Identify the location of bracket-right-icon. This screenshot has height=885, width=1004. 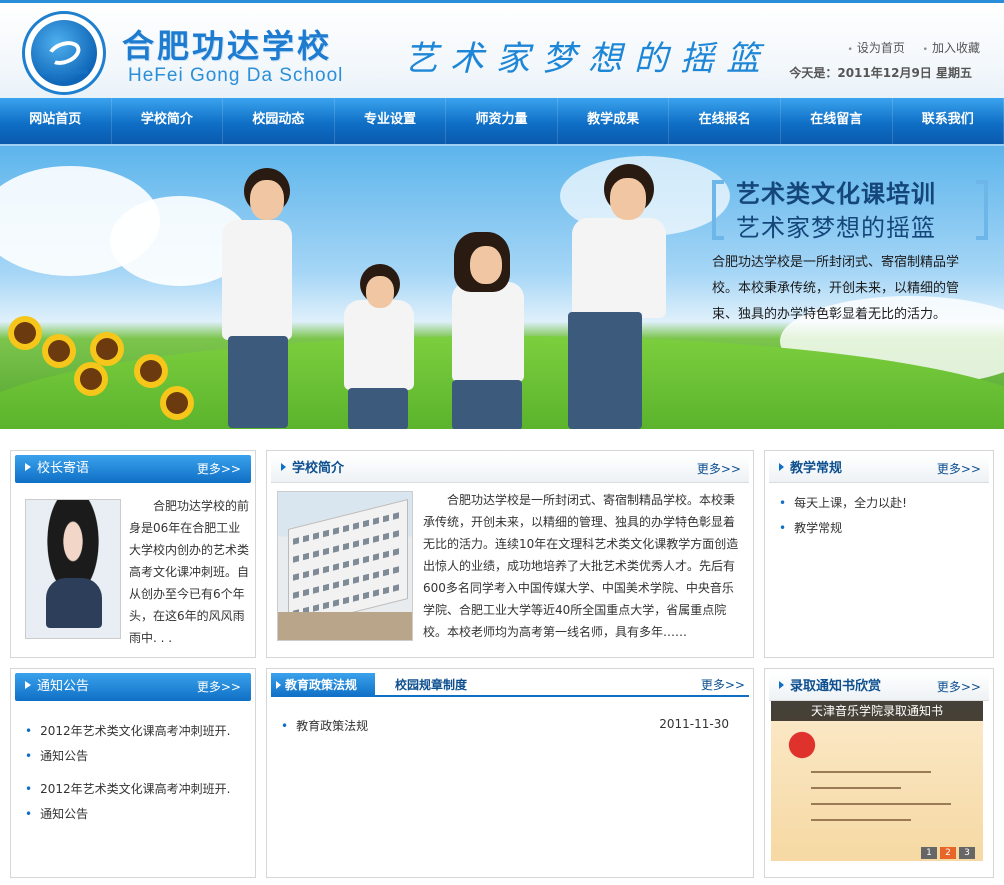
(982, 210).